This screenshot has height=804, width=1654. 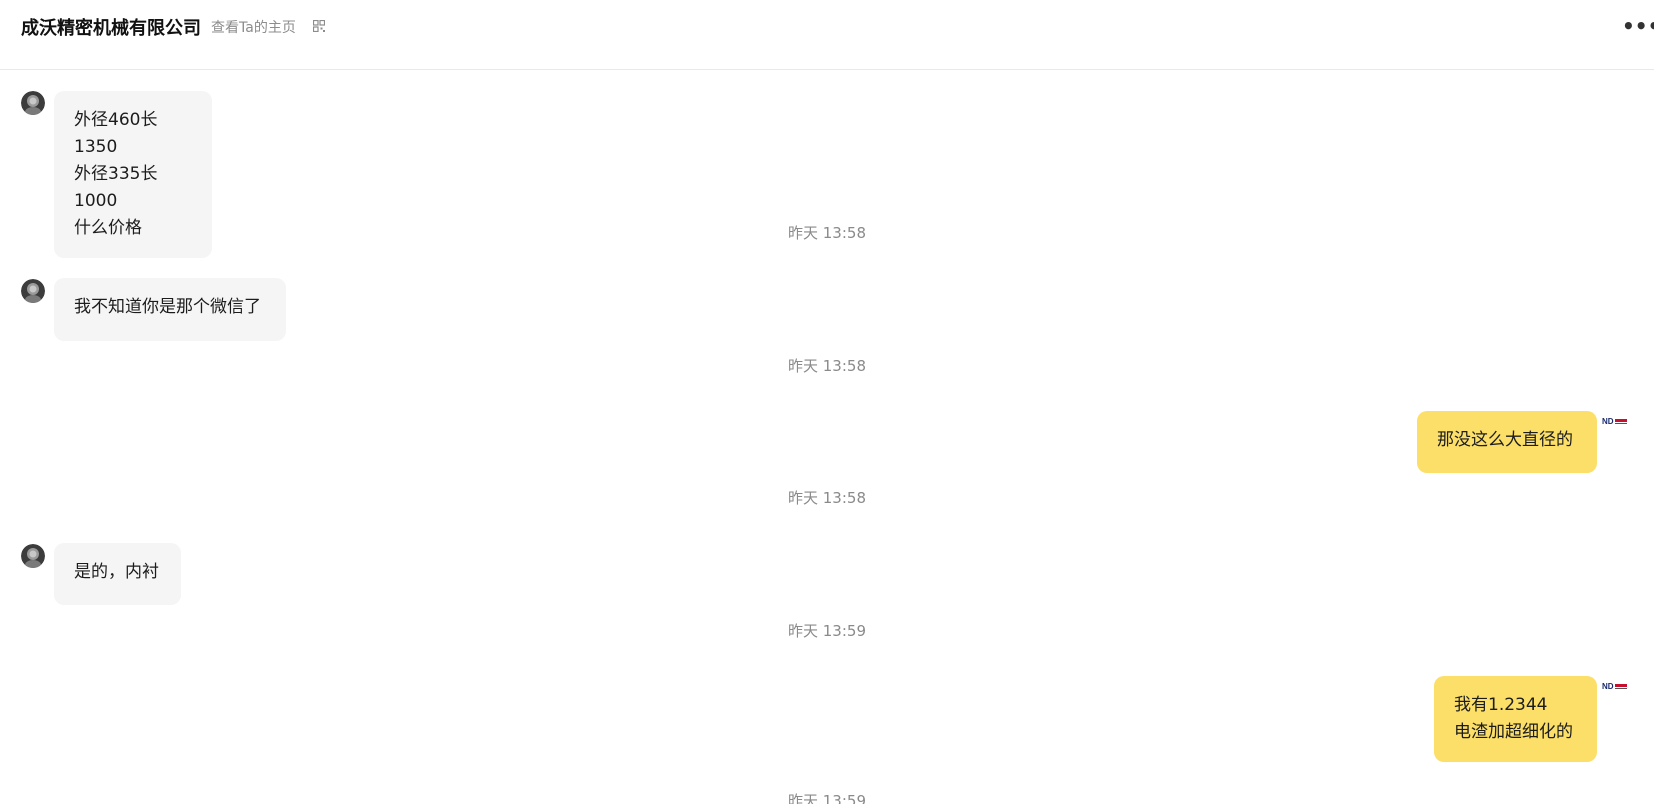 What do you see at coordinates (319, 26) in the screenshot?
I see `qr-code-icon` at bounding box center [319, 26].